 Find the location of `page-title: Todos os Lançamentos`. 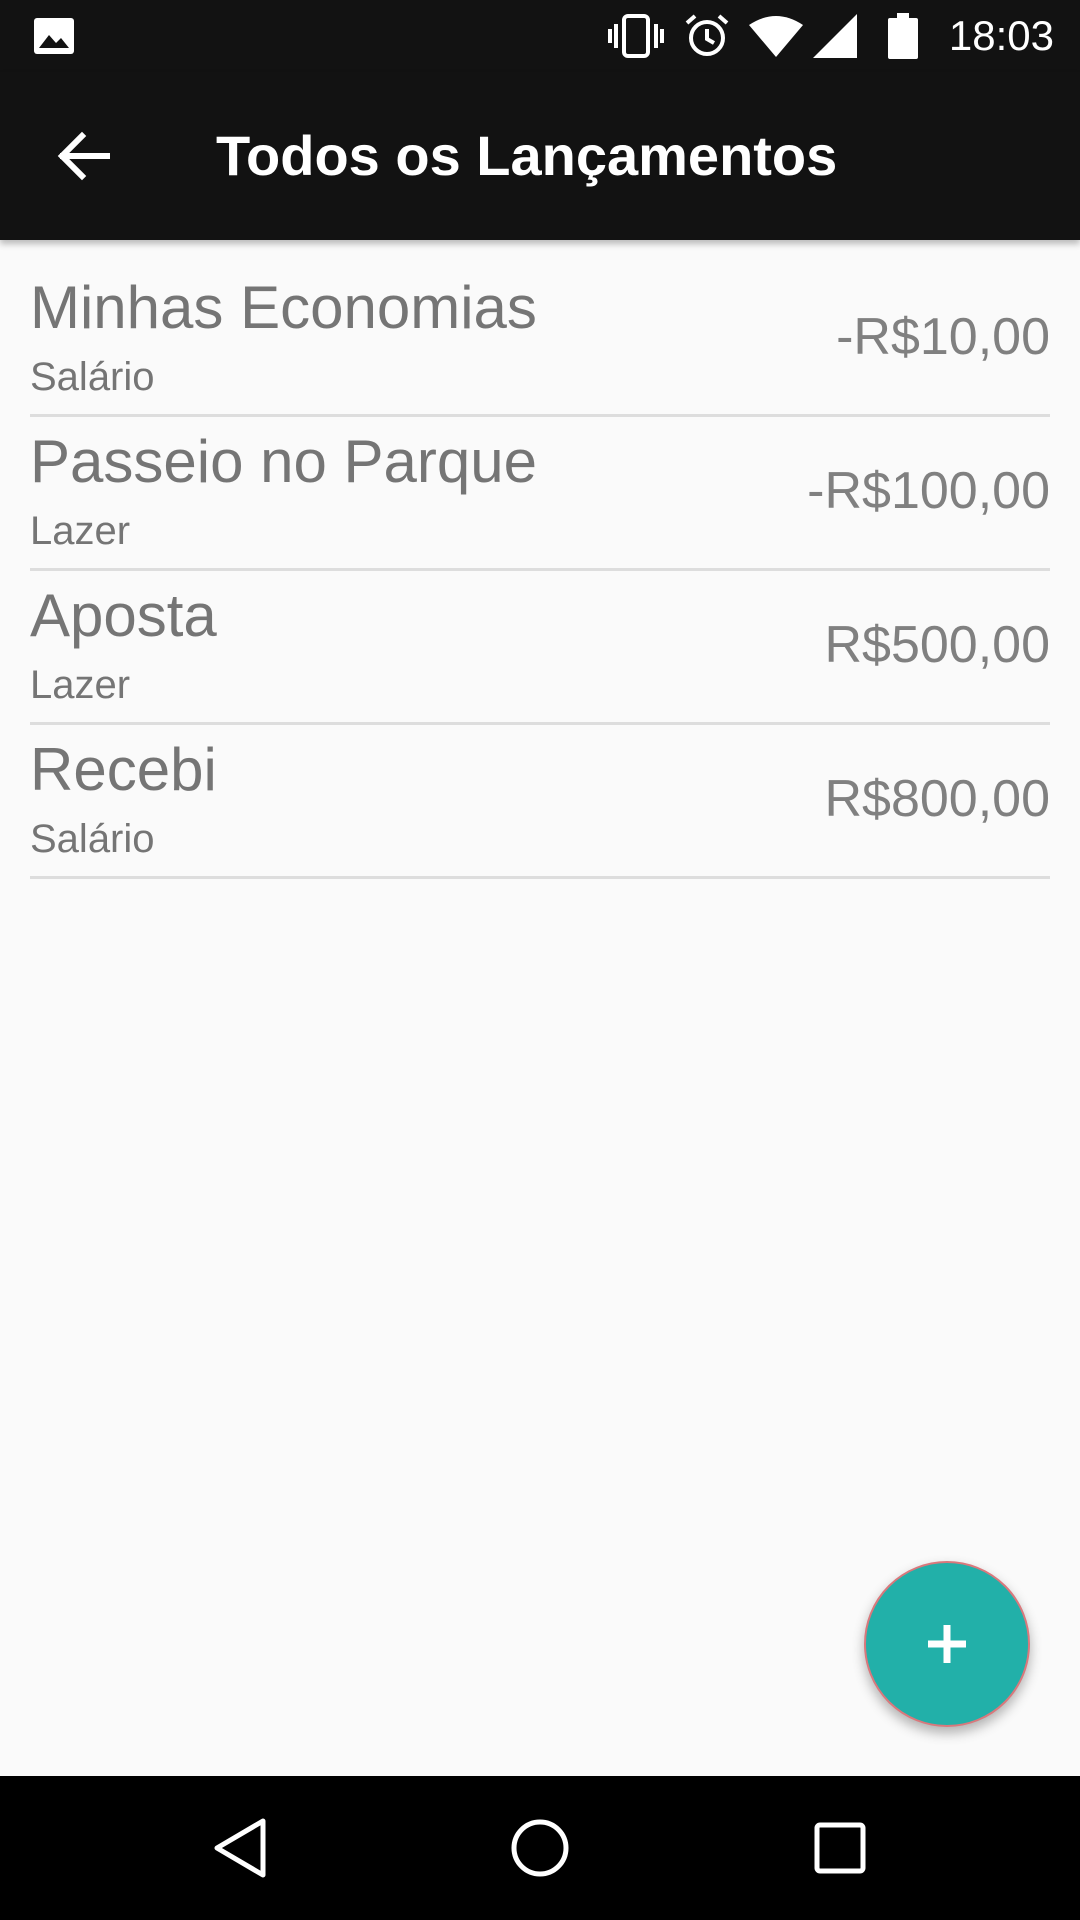

page-title: Todos os Lançamentos is located at coordinates (527, 155).